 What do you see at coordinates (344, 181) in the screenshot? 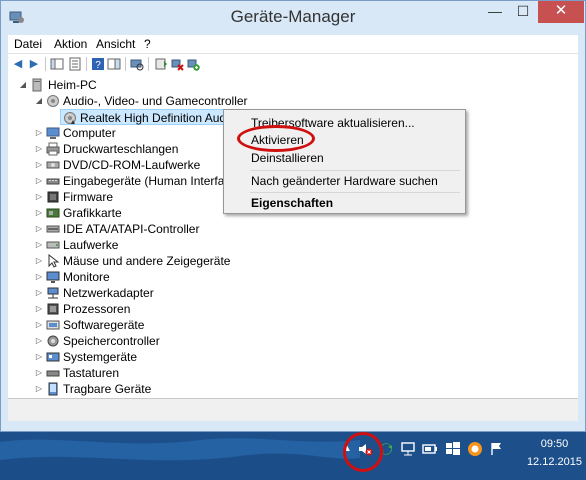
I see `menu-item-scan-hardware: Nach geänderter Hardware suchen` at bounding box center [344, 181].